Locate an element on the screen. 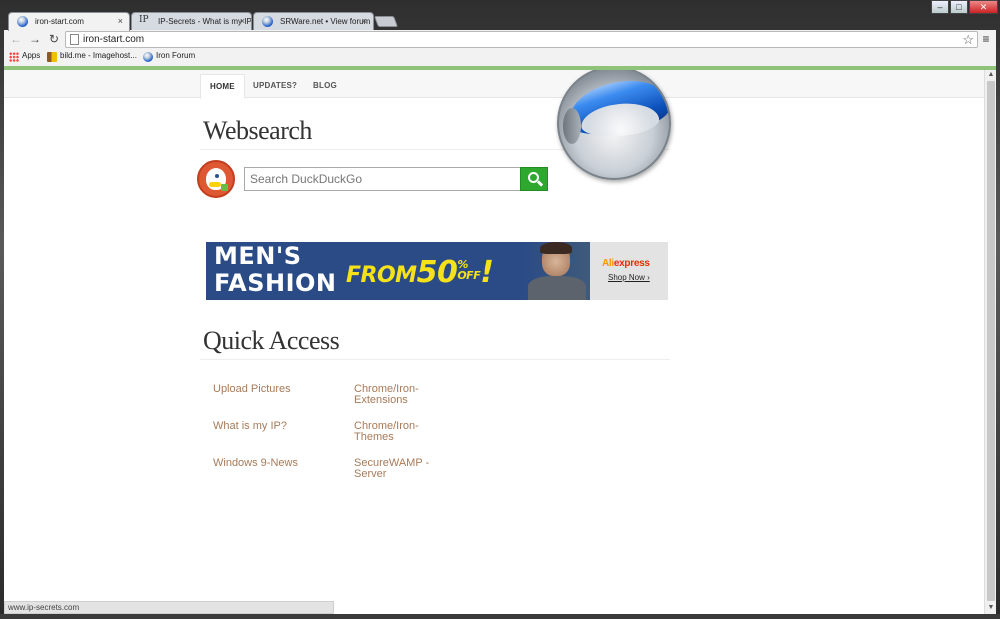 This screenshot has height=619, width=1000. tab-srware: SRWare.net • View forum × is located at coordinates (313, 21).